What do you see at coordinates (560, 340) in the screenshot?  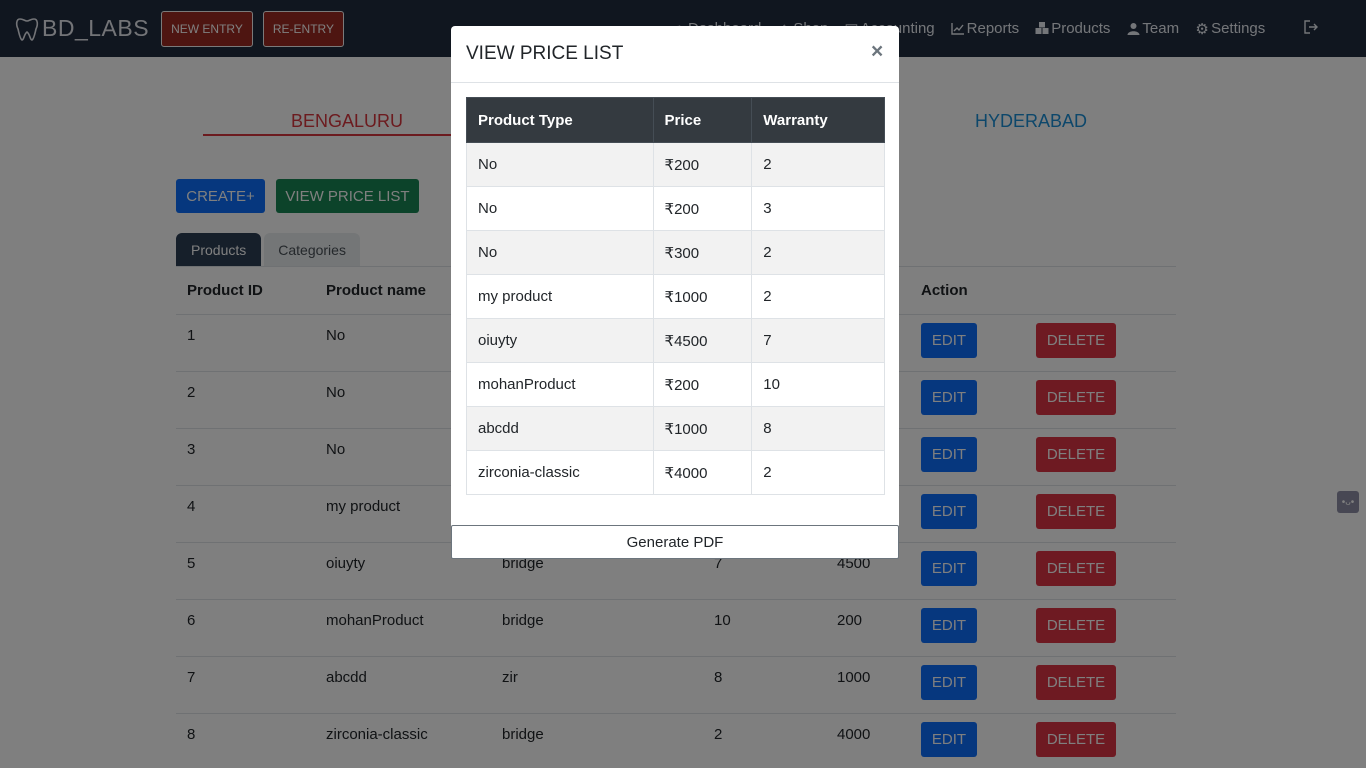 I see `cell-product-type: oiuyty` at bounding box center [560, 340].